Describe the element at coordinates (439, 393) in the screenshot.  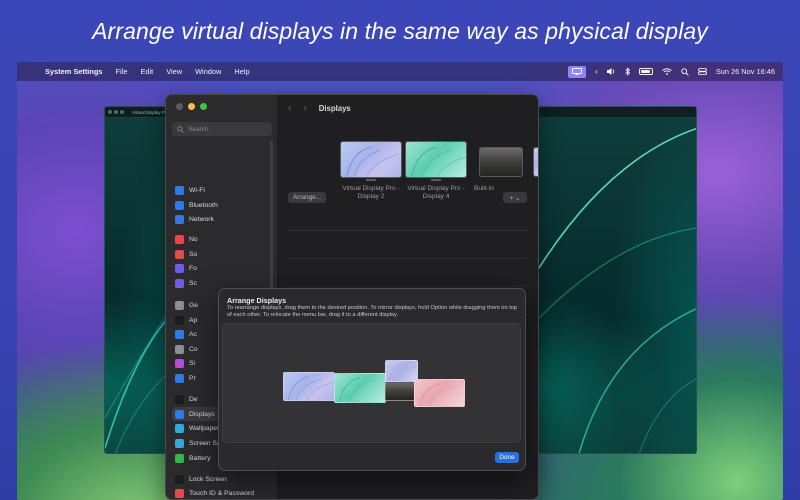
I see `arranged-display-virtual-pink` at that location.